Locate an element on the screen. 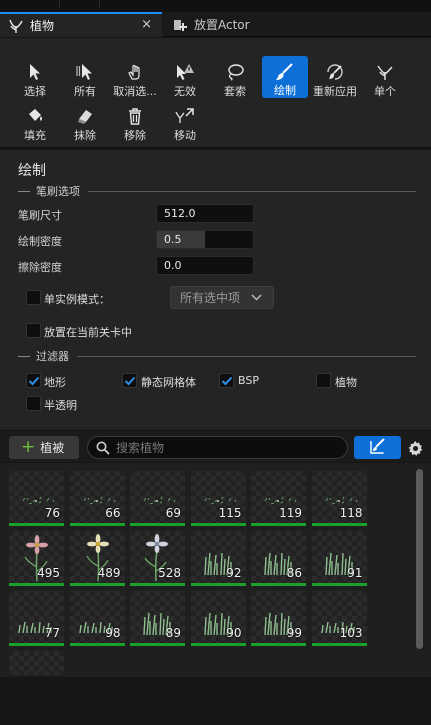  select-all-icon is located at coordinates (85, 72).